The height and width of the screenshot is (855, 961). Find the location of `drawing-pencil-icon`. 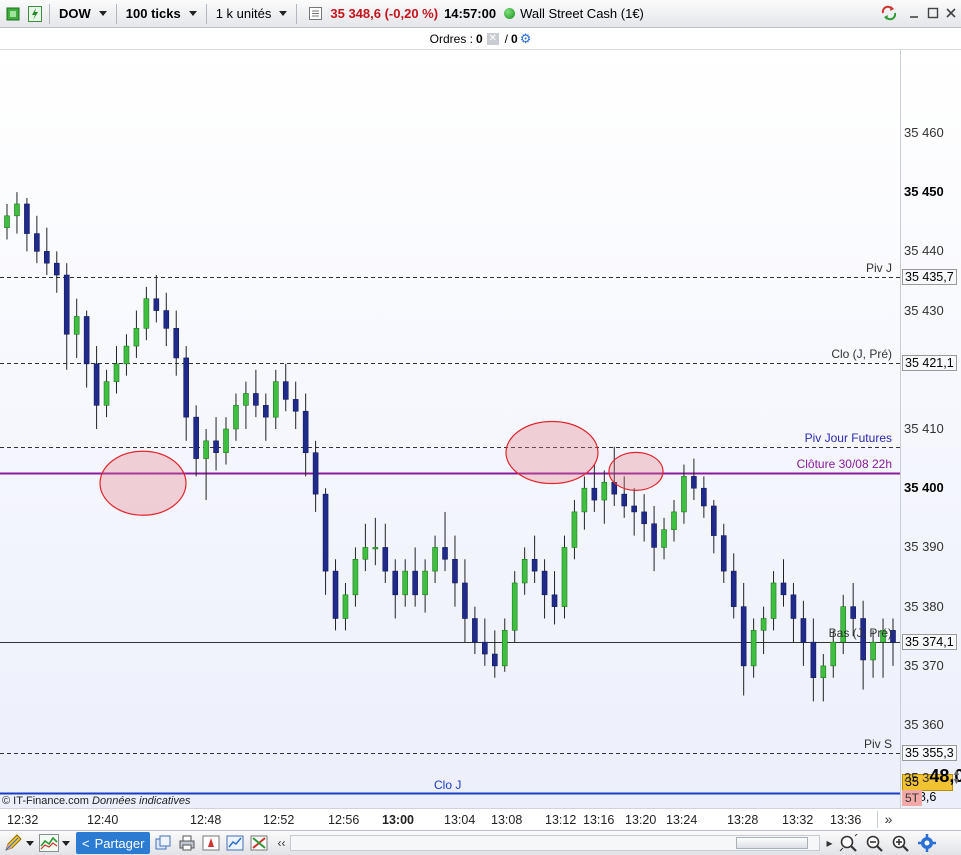

drawing-pencil-icon is located at coordinates (13, 843).